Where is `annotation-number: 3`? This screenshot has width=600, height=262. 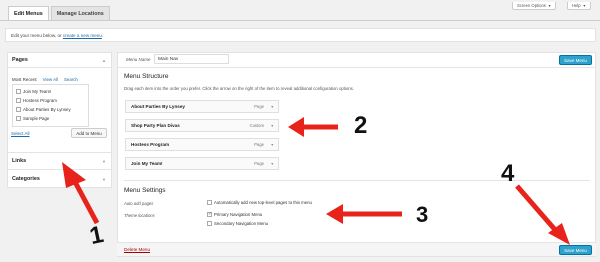 annotation-number: 3 is located at coordinates (422, 214).